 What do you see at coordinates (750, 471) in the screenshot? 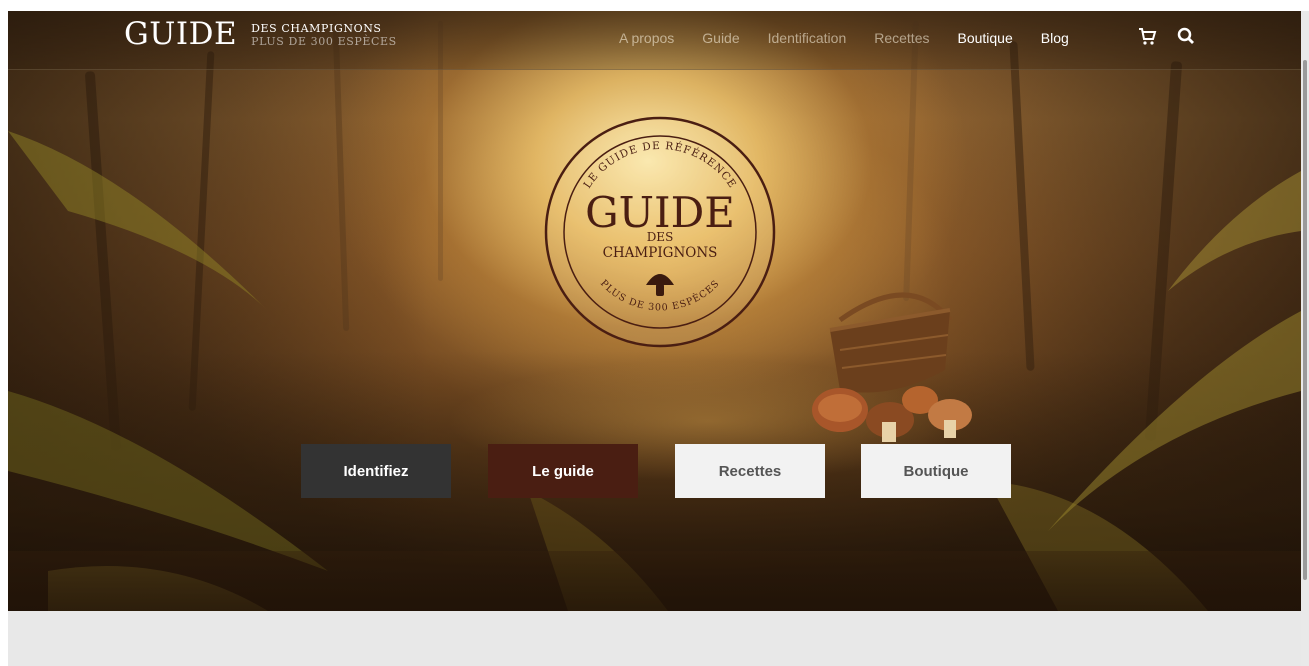
I see `recipes-button: Recettes` at bounding box center [750, 471].